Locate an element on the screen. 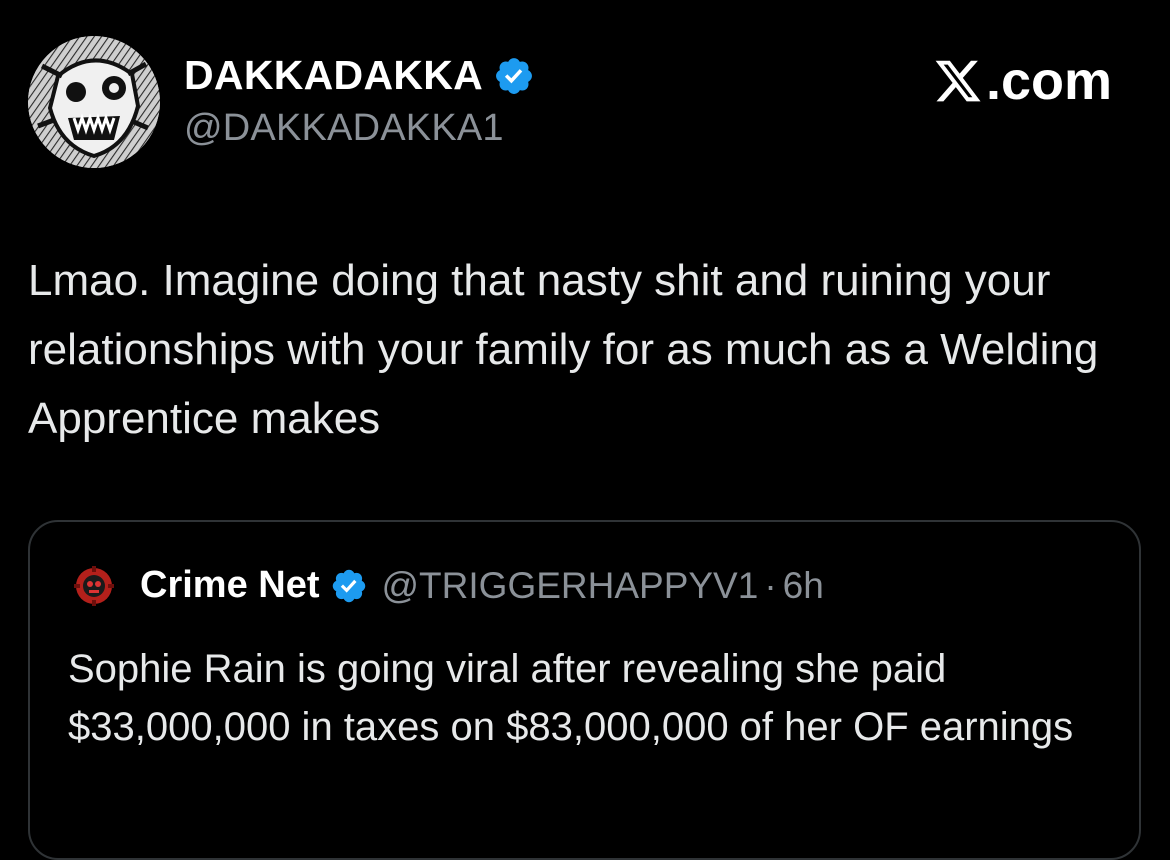  author-avatar is located at coordinates (94, 102).